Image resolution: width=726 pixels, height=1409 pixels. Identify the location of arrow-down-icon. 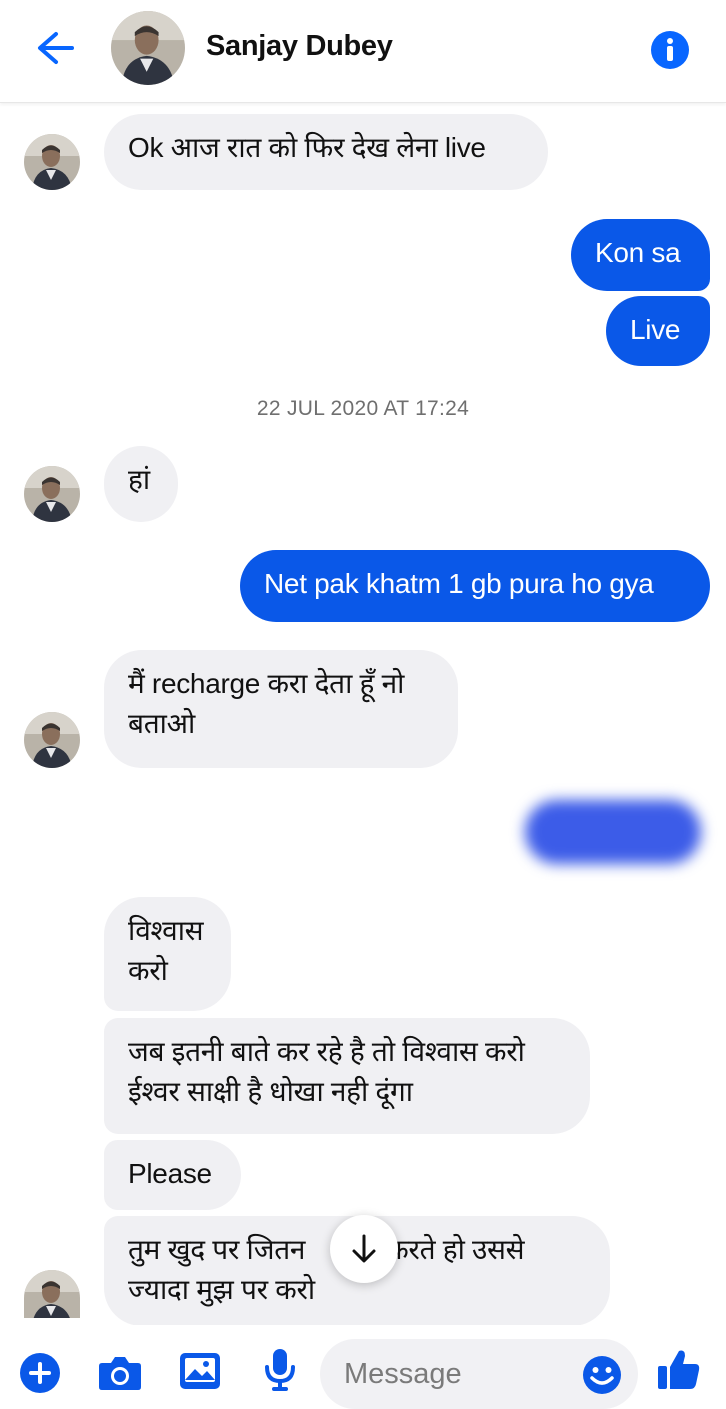
(364, 1248).